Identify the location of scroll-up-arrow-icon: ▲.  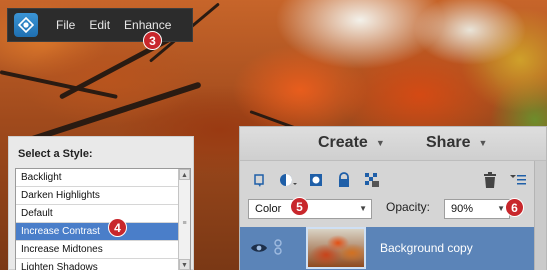
(184, 174).